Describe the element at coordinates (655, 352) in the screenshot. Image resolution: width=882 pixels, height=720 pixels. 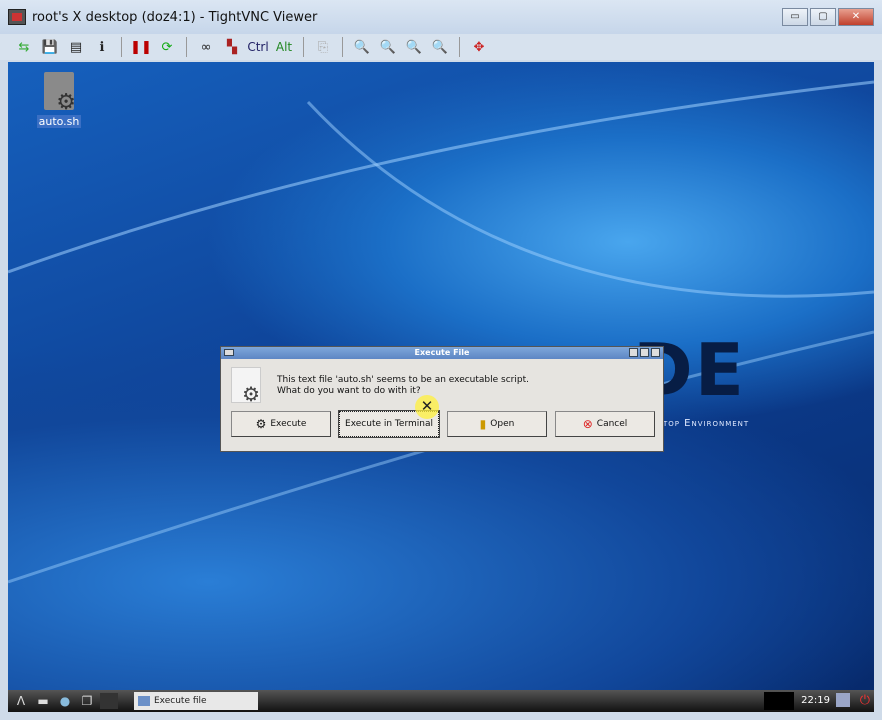
I see `dialog-close-button` at that location.